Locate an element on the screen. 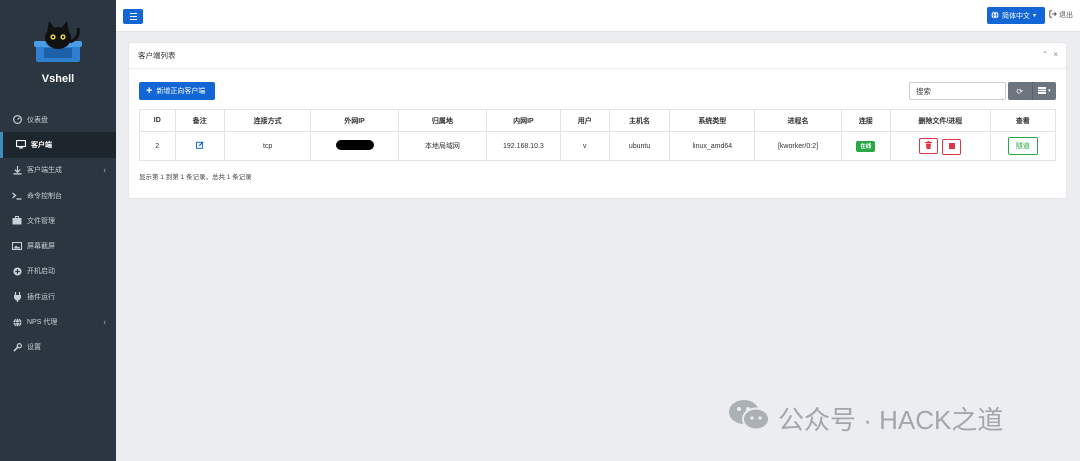  stop-icon is located at coordinates (951, 146).